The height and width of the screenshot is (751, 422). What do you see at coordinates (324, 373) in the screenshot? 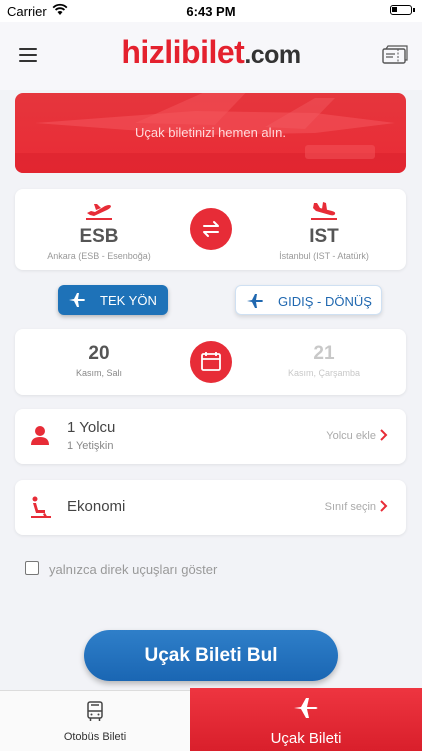
I see `return-label: Kasım, Çarşamba` at bounding box center [324, 373].